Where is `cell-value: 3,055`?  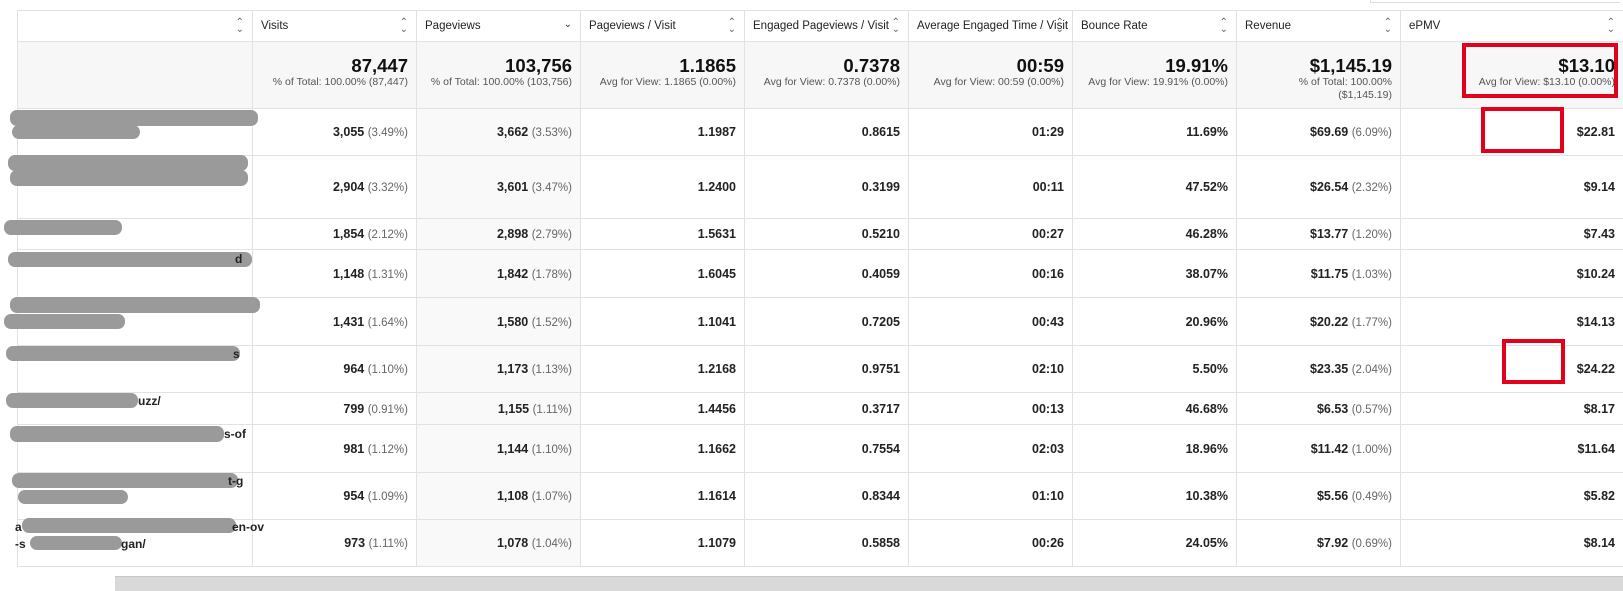 cell-value: 3,055 is located at coordinates (348, 132).